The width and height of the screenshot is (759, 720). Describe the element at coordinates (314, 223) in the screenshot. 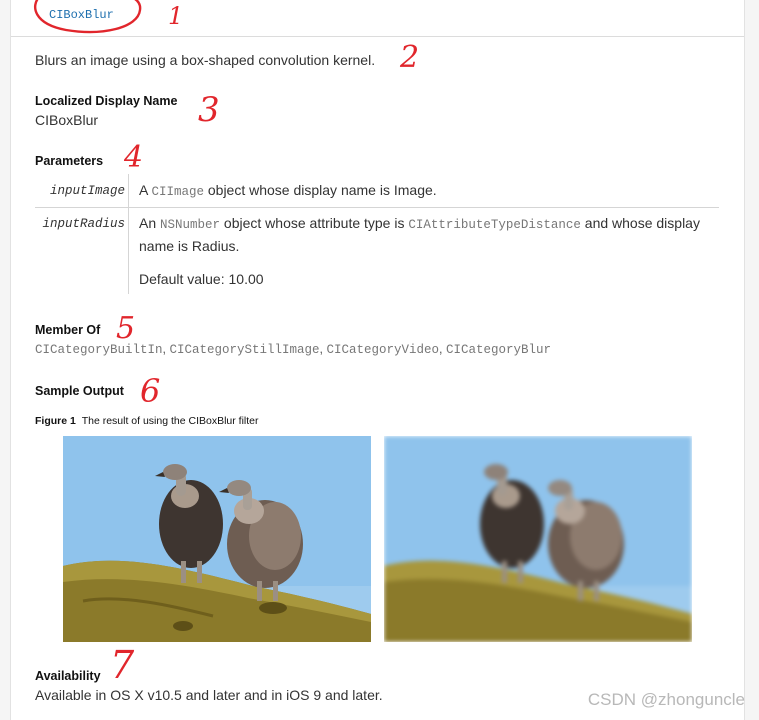

I see `desc-text: object whose attribute type is` at that location.